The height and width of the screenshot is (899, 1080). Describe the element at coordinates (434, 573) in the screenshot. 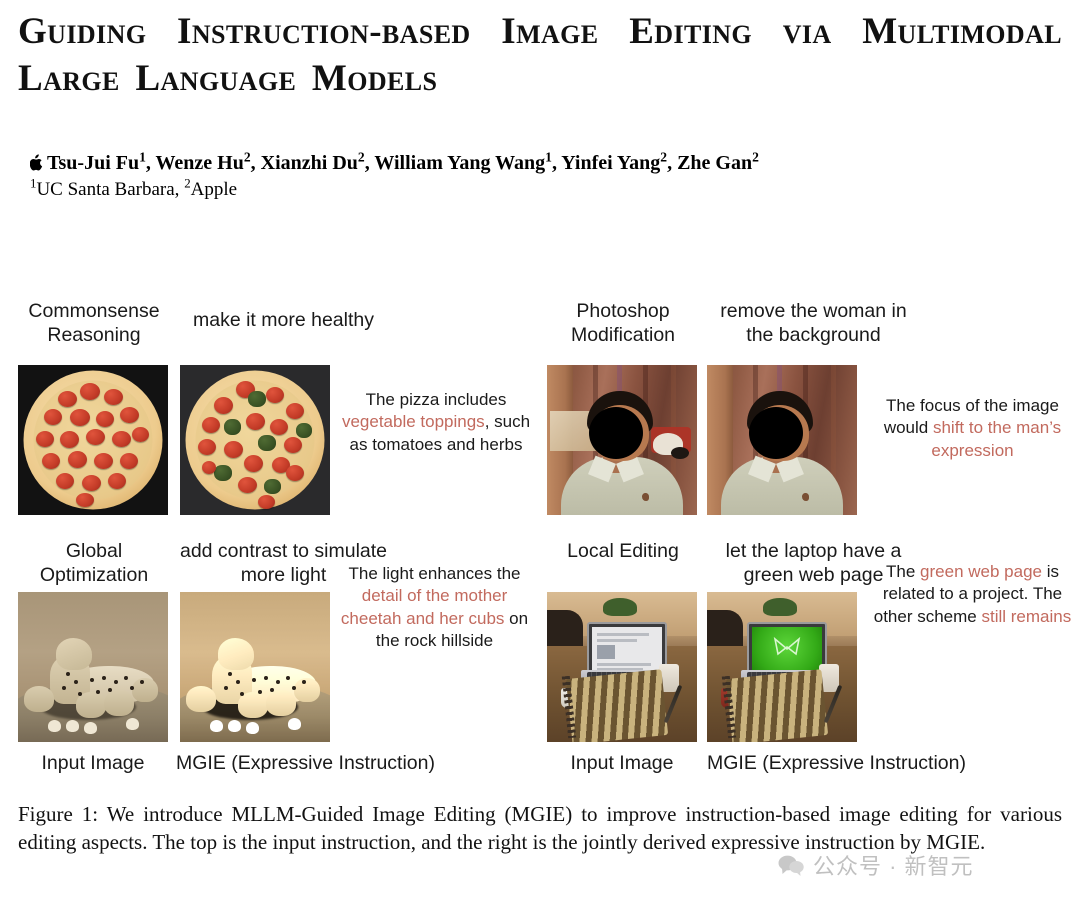

I see `expressive-pre: The light enhances the` at that location.